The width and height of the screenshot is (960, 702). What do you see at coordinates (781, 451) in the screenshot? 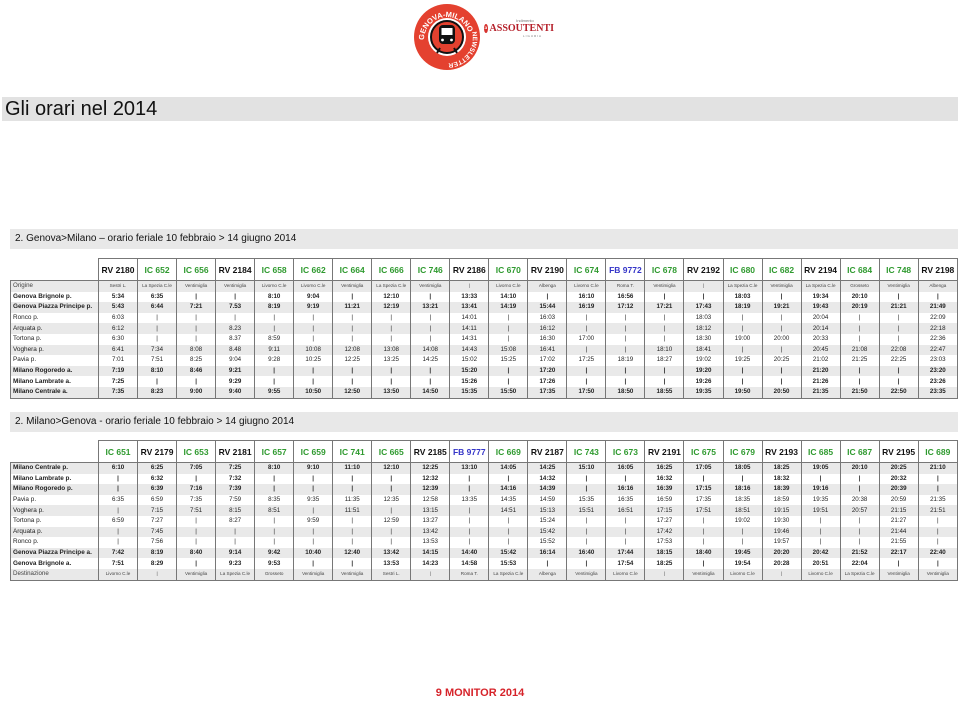
I see `train-number-header: RV 2193` at bounding box center [781, 451].